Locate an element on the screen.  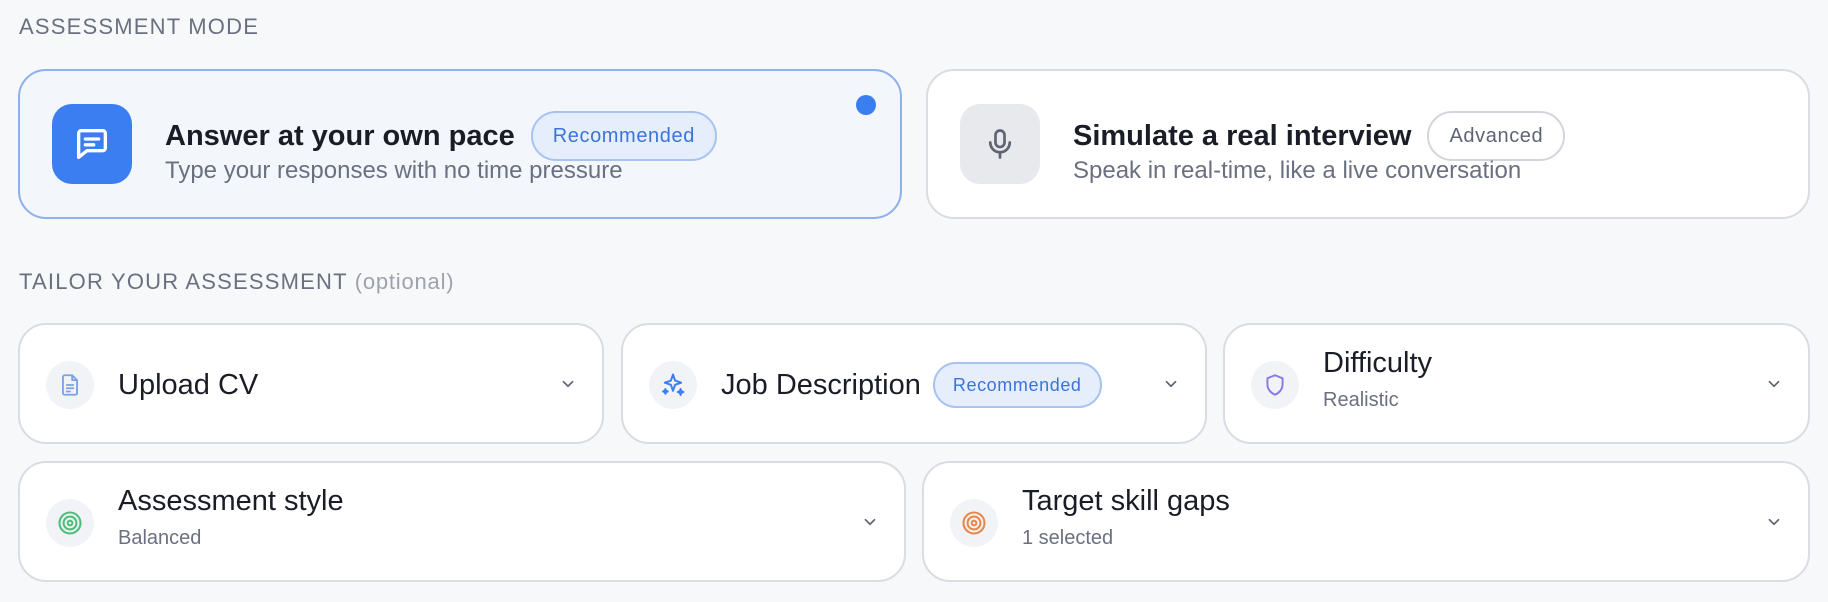
document-icon is located at coordinates (70, 385).